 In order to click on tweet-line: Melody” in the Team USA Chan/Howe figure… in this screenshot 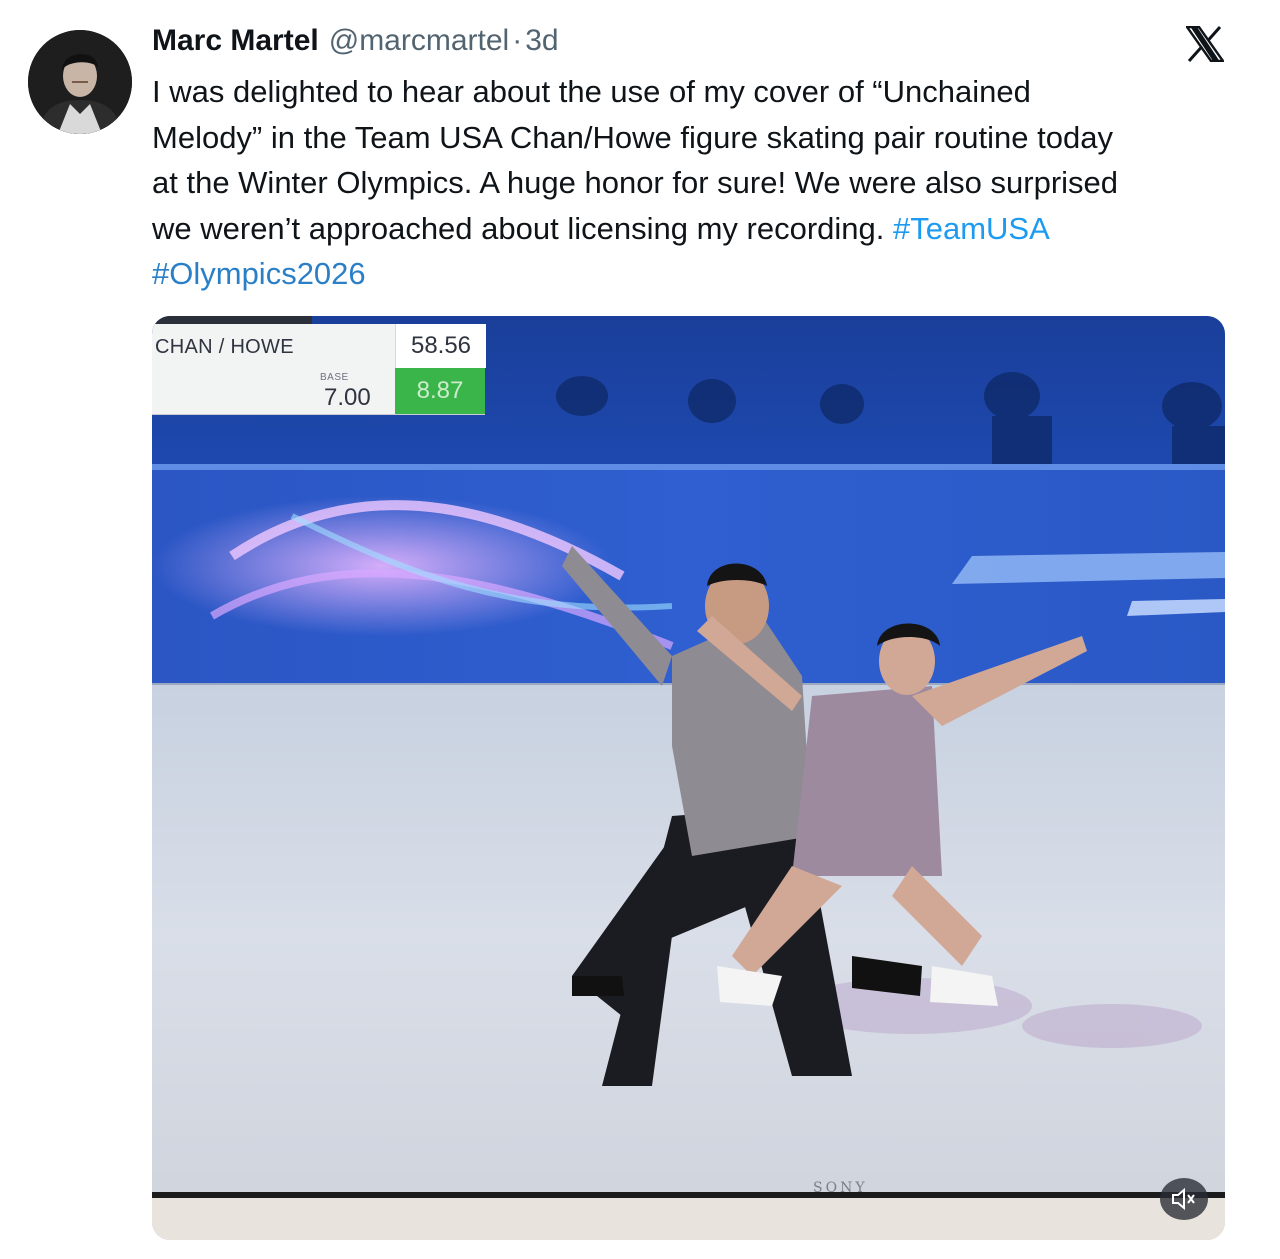, I will do `click(632, 137)`.